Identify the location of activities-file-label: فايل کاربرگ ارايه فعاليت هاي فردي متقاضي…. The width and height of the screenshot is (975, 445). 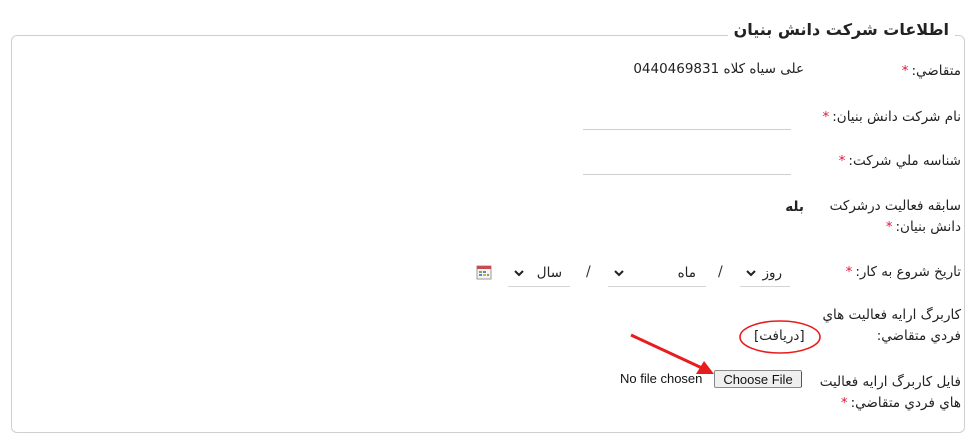
(890, 392).